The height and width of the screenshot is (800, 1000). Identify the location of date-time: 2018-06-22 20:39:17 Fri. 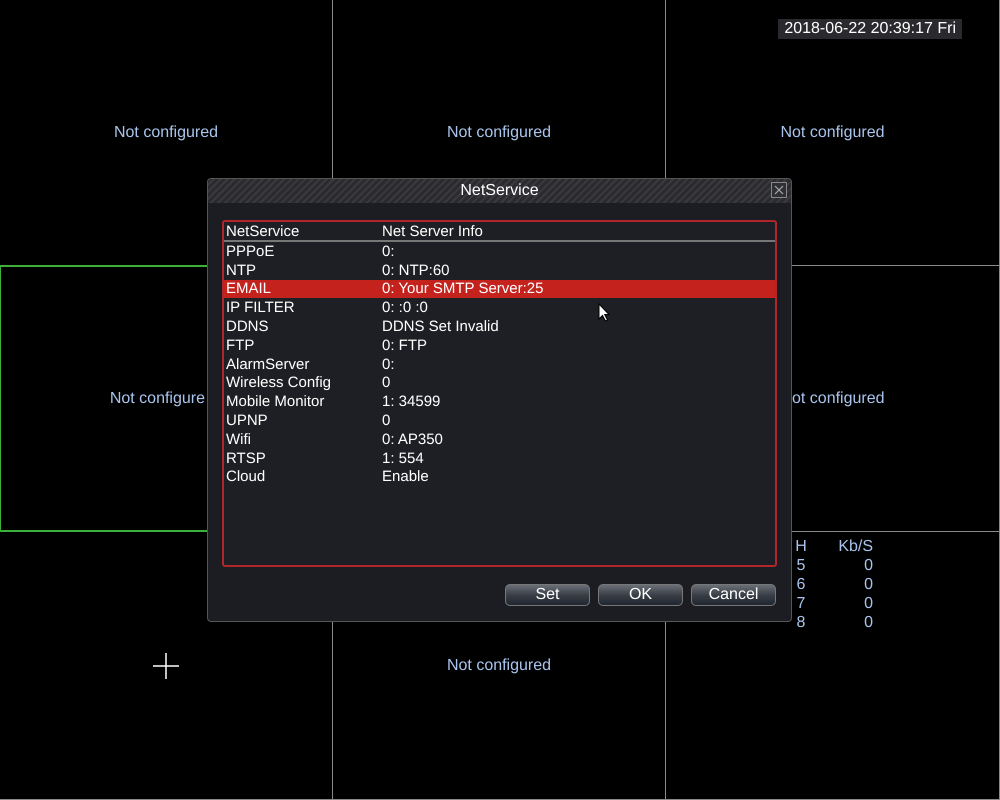
(870, 29).